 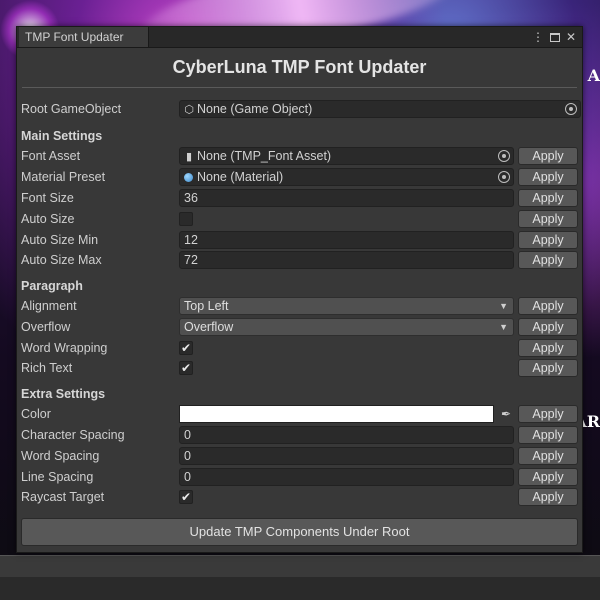 I want to click on font-asset-row: Font Asset ▮ None (TMP_Font Asset) Apply, so click(x=299, y=156).